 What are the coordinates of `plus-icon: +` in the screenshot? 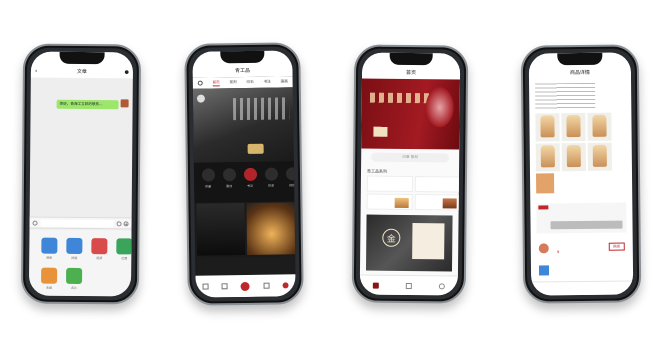 It's located at (126, 224).